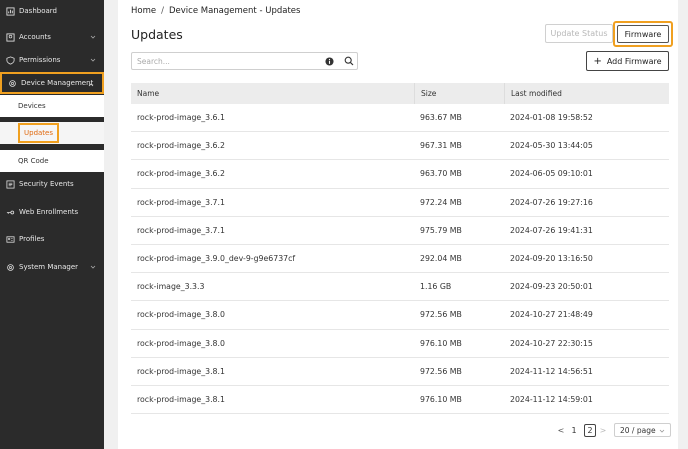 Image resolution: width=688 pixels, height=449 pixels. Describe the element at coordinates (441, 399) in the screenshot. I see `cell-size: 976.10 MB` at that location.